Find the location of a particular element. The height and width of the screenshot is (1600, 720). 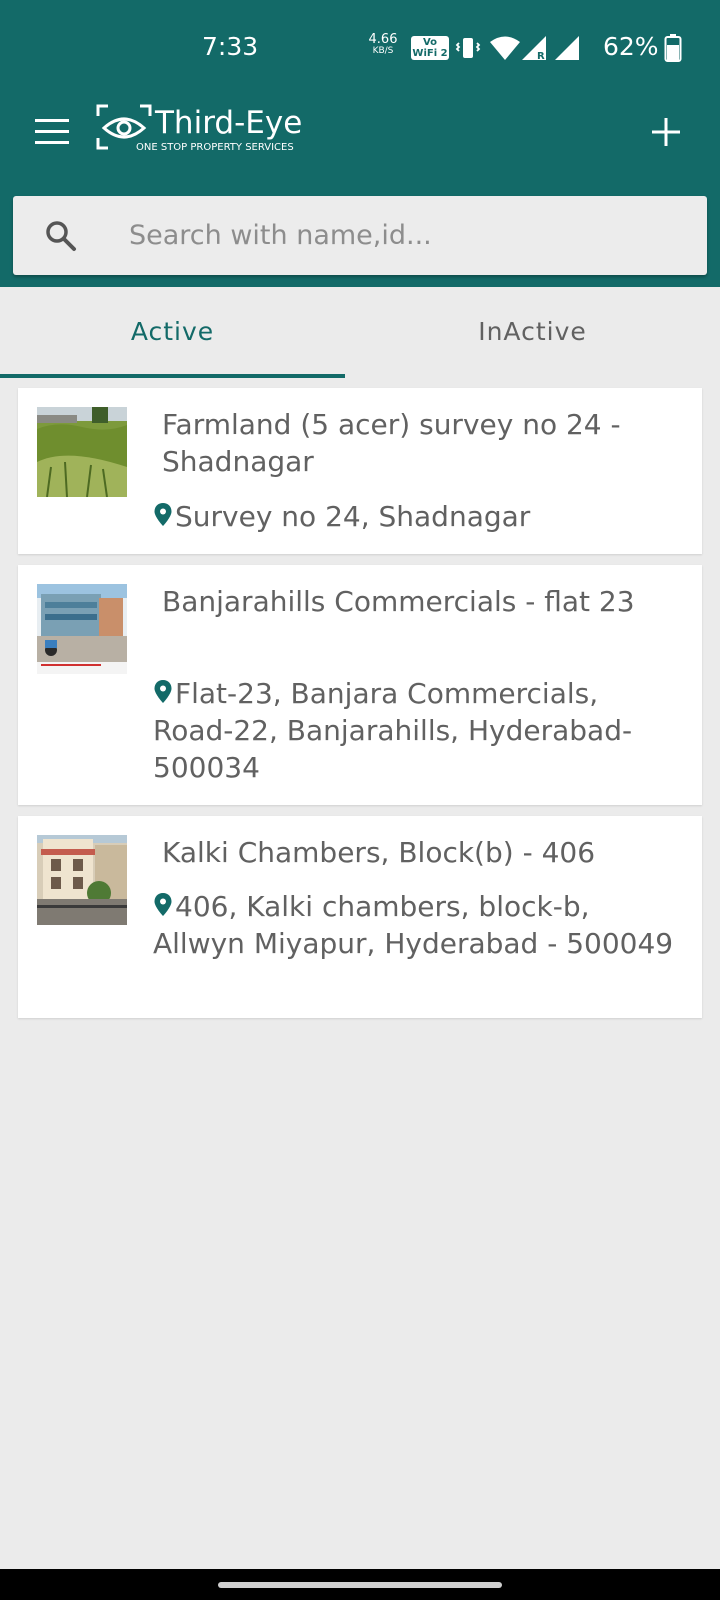

commercial-building-photo is located at coordinates (82, 629).